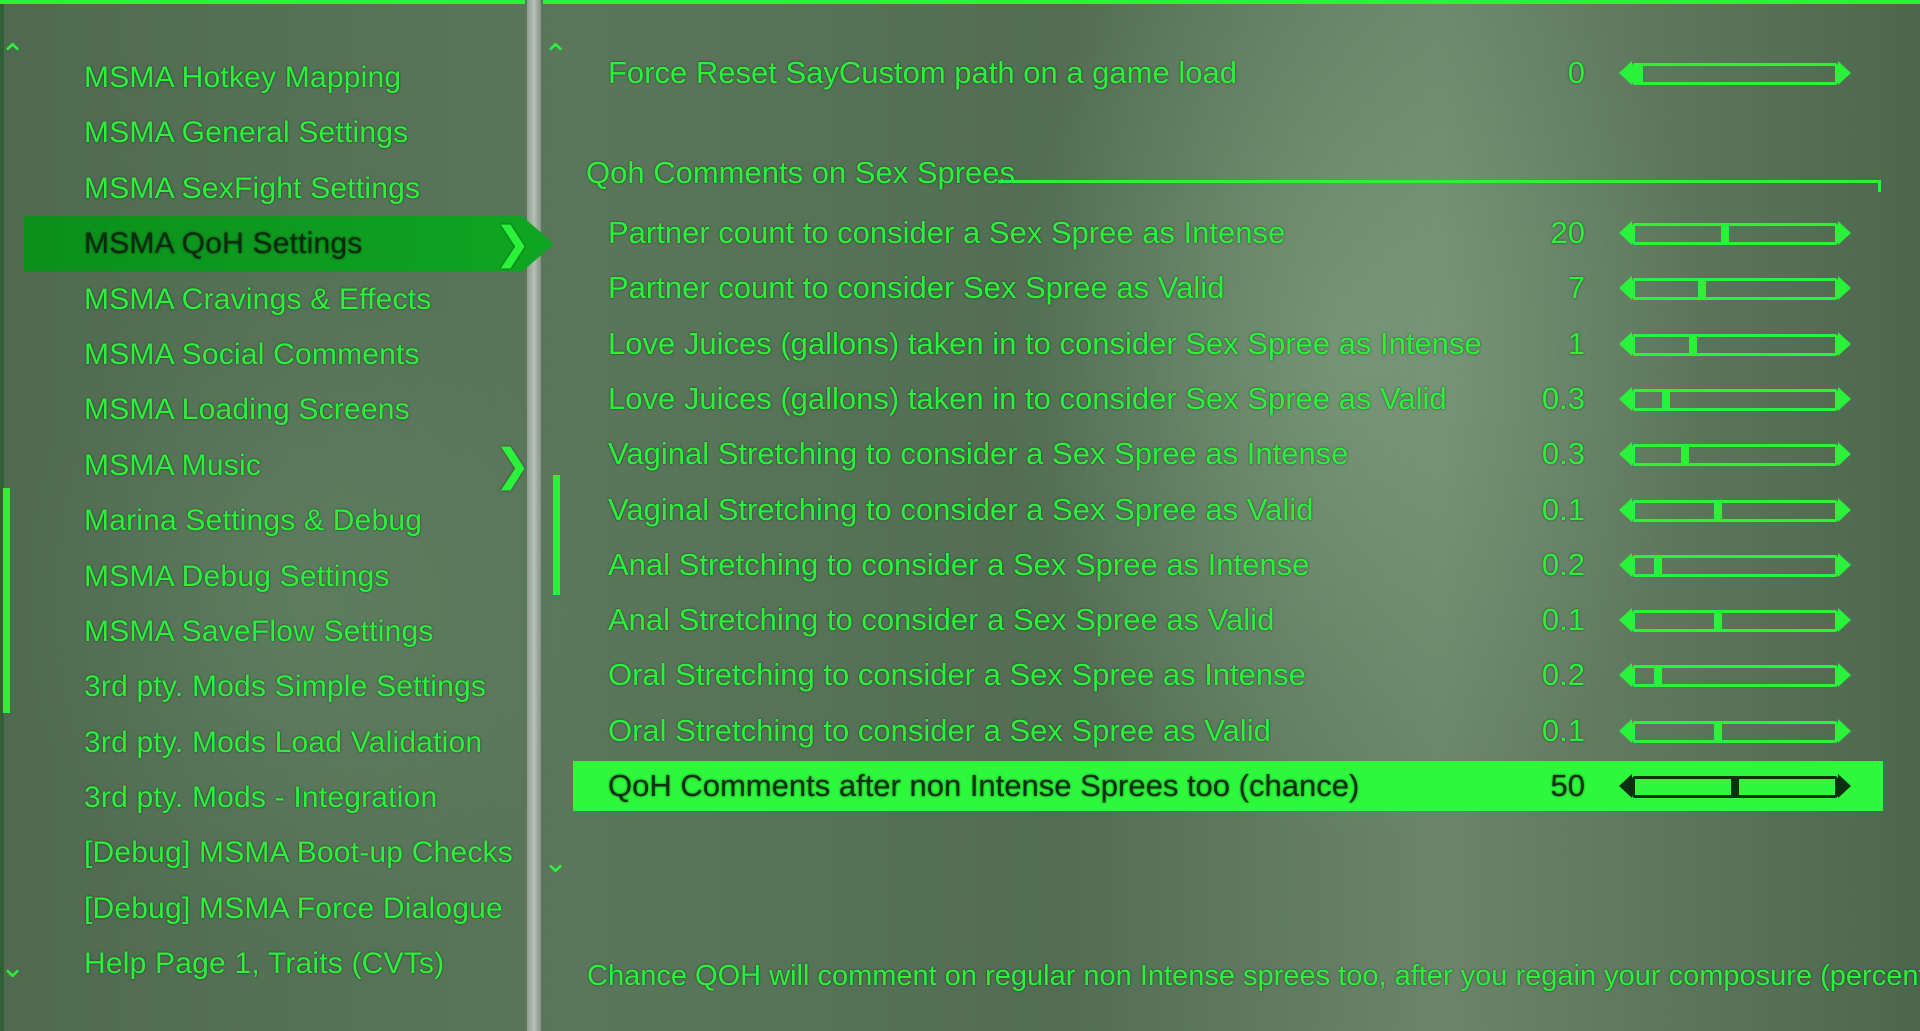 Image resolution: width=1920 pixels, height=1031 pixels. Describe the element at coordinates (263, 631) in the screenshot. I see `menu-item: MSMA SaveFlow Settings` at that location.